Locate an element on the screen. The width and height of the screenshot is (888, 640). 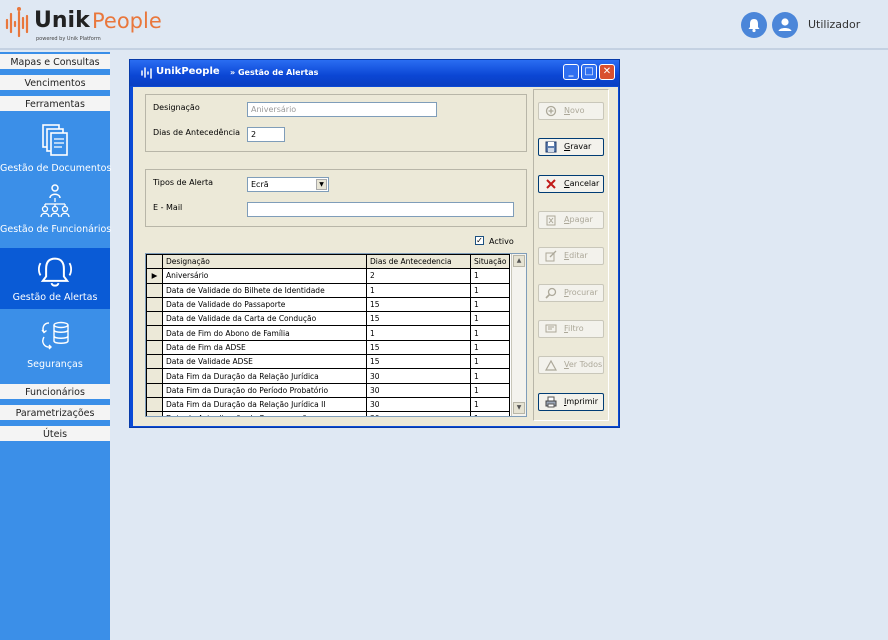
cell-designacao: Data de Validade do Passaporte is located at coordinates (264, 304).